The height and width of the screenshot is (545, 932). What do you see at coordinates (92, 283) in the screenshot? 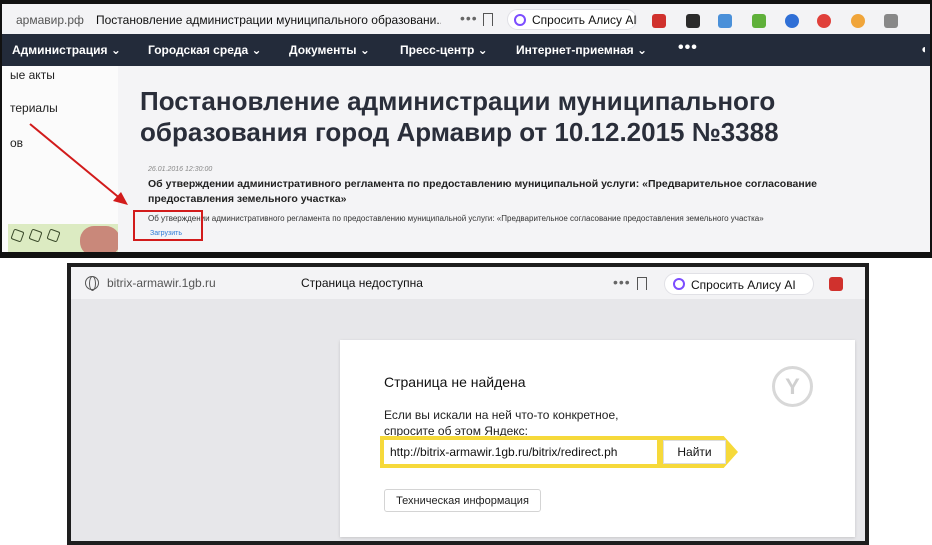
I see `globe-icon` at bounding box center [92, 283].